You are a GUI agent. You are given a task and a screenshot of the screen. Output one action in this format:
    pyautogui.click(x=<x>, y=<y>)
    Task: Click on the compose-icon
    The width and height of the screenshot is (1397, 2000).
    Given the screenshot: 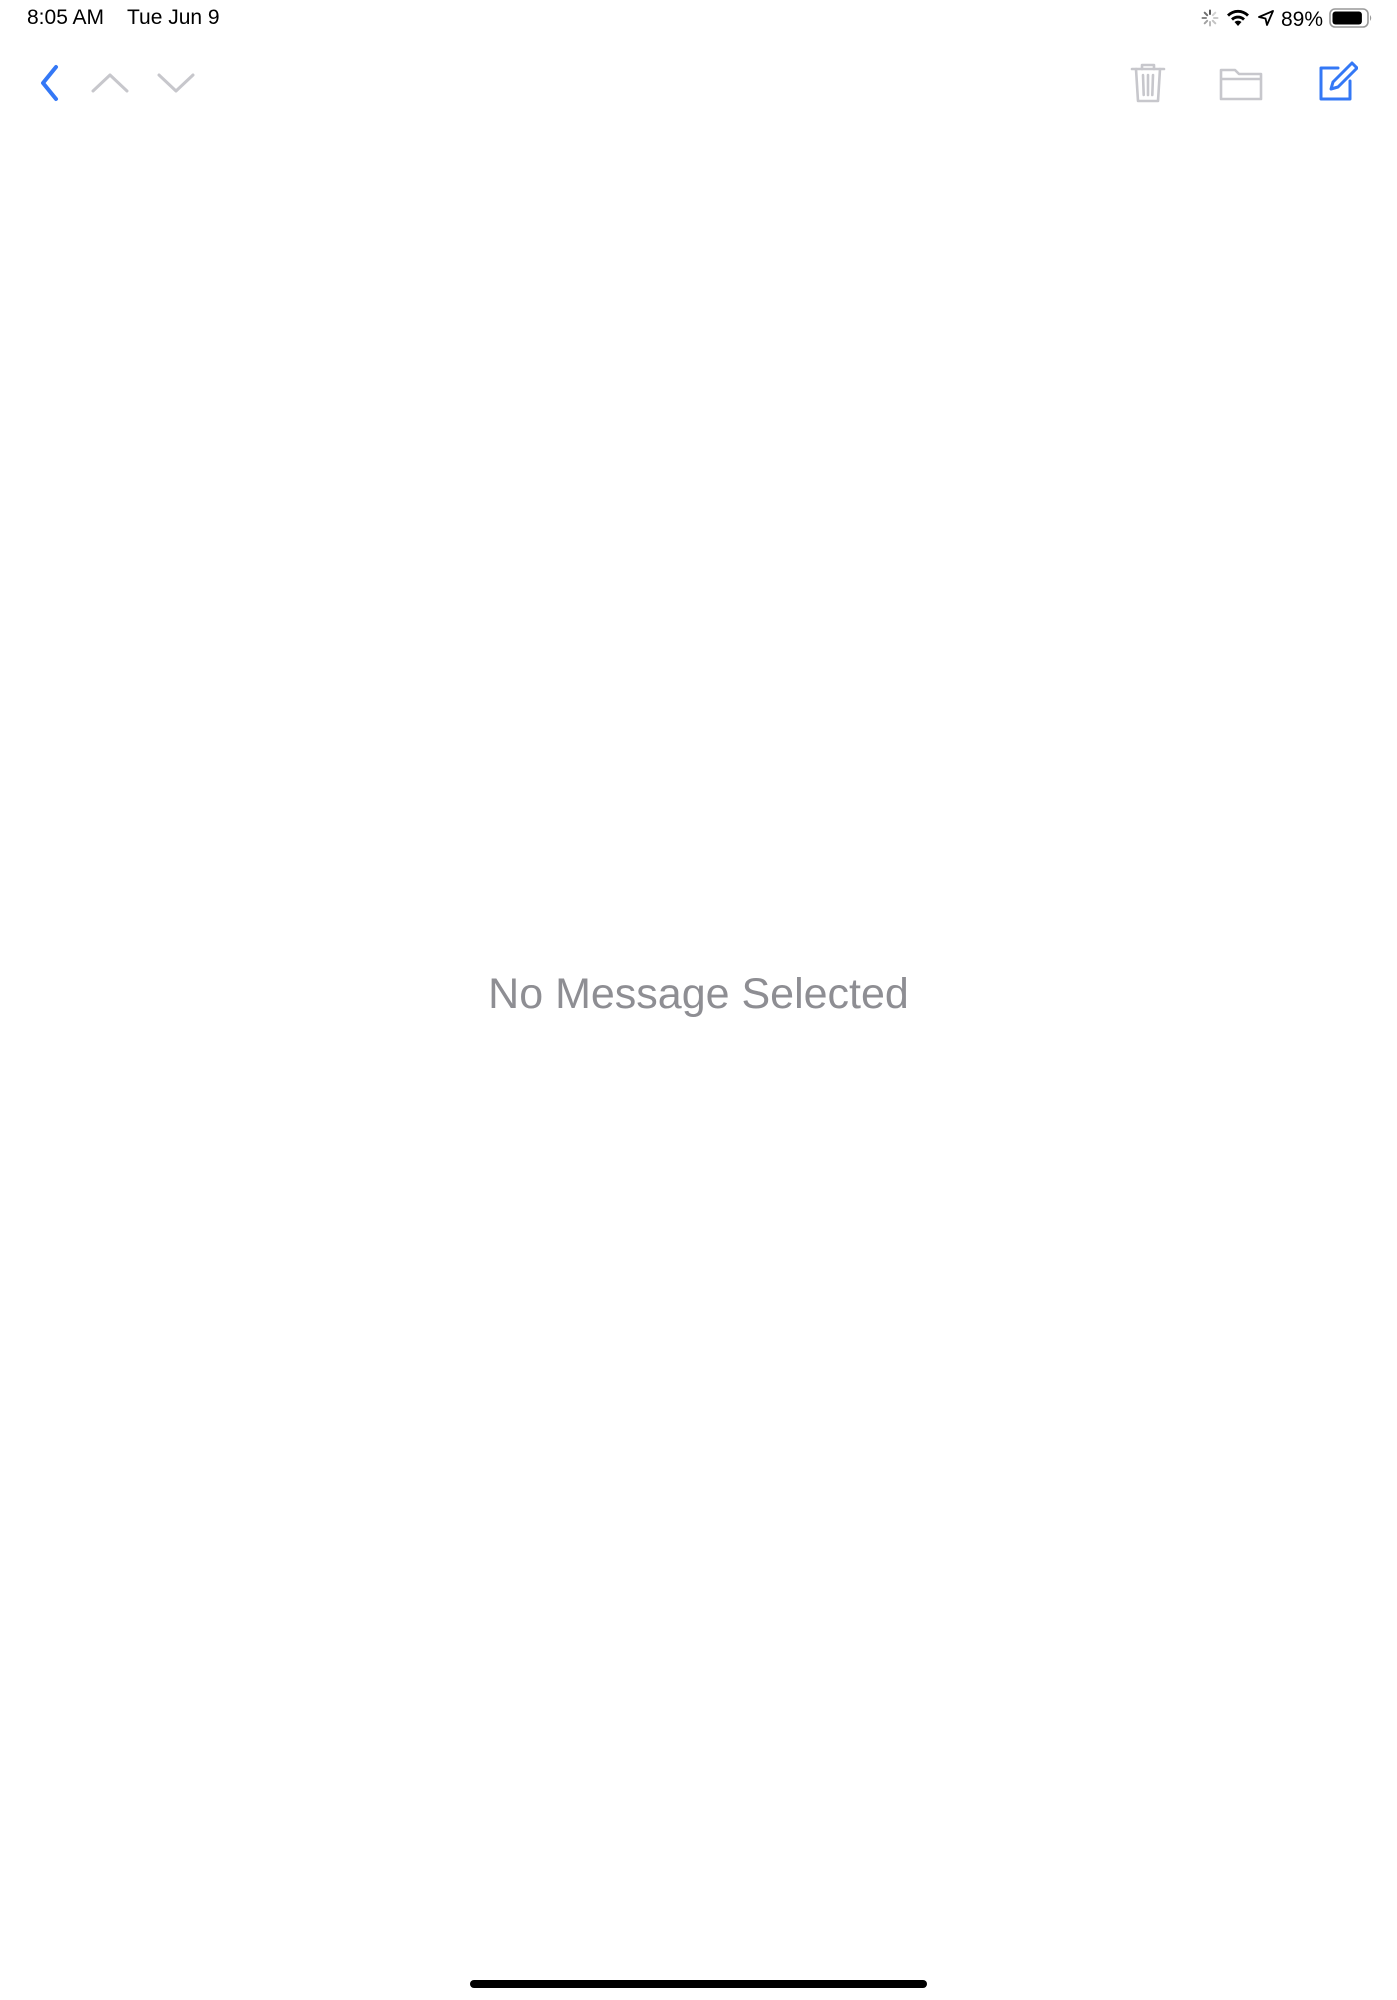 What is the action you would take?
    pyautogui.click(x=1338, y=81)
    